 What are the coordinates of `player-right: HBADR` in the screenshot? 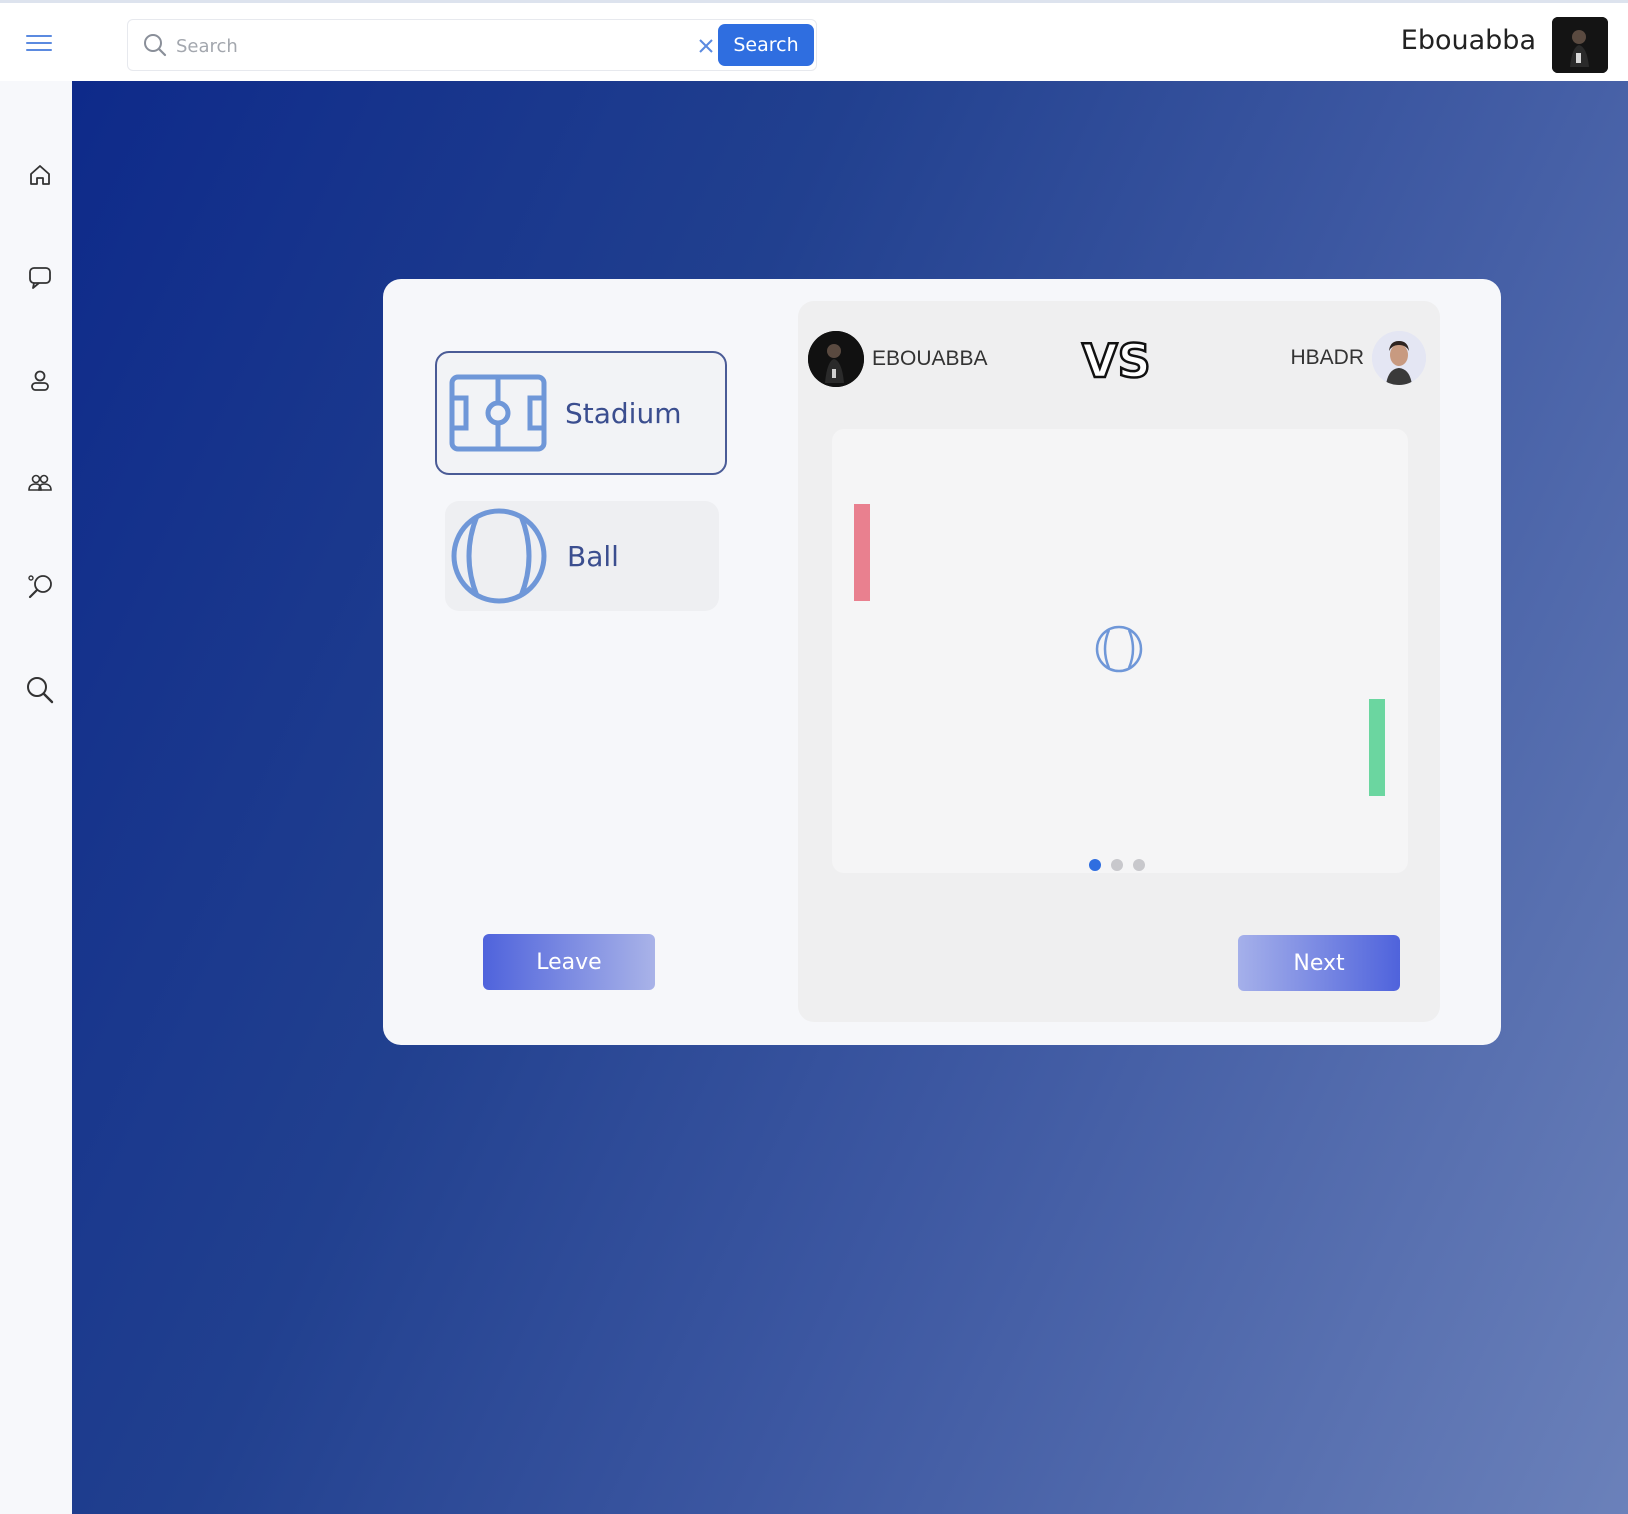 It's located at (1358, 358).